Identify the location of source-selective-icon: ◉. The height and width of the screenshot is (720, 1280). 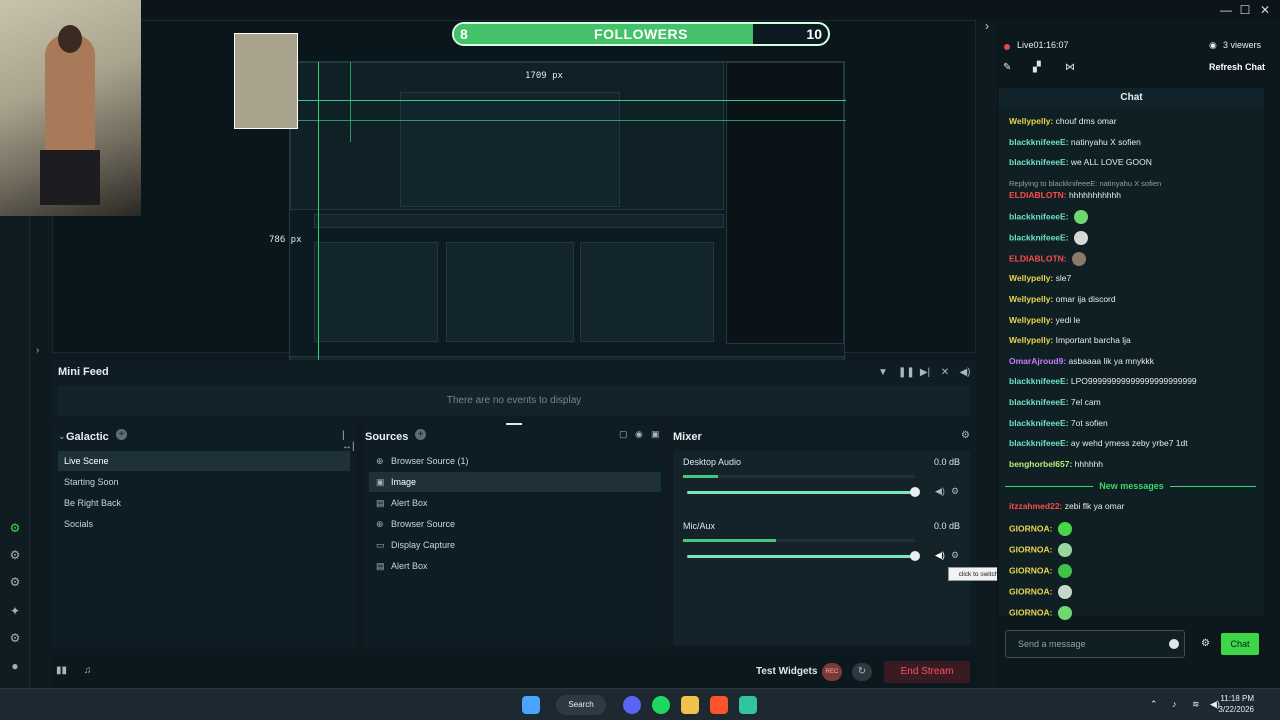
(639, 434).